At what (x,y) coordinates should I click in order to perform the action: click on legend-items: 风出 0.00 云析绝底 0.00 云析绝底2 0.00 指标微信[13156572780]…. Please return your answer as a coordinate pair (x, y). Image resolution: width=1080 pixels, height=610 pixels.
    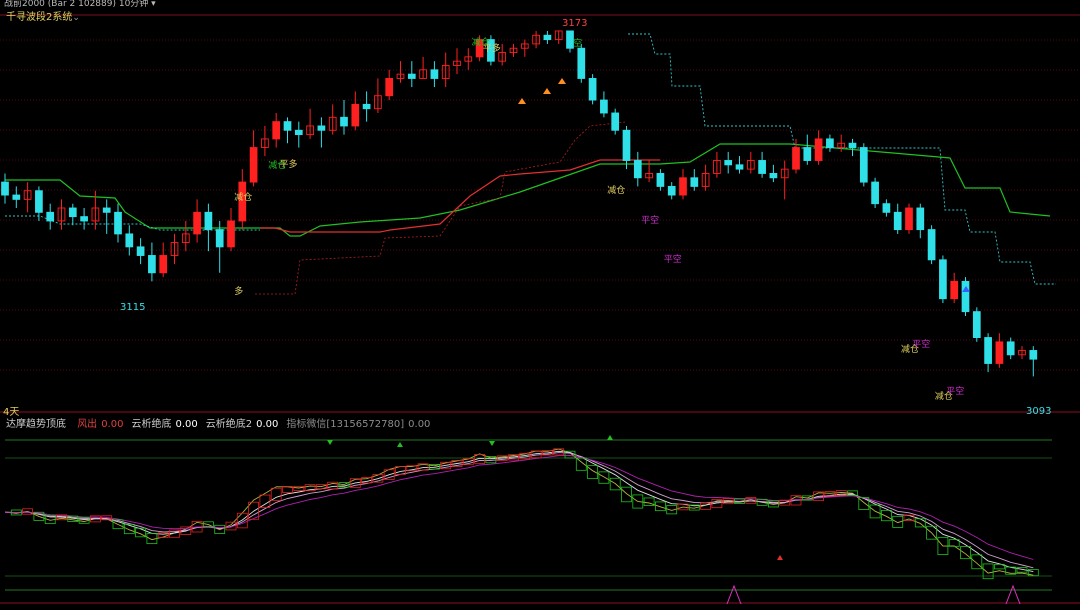
    Looking at the image, I should click on (249, 424).